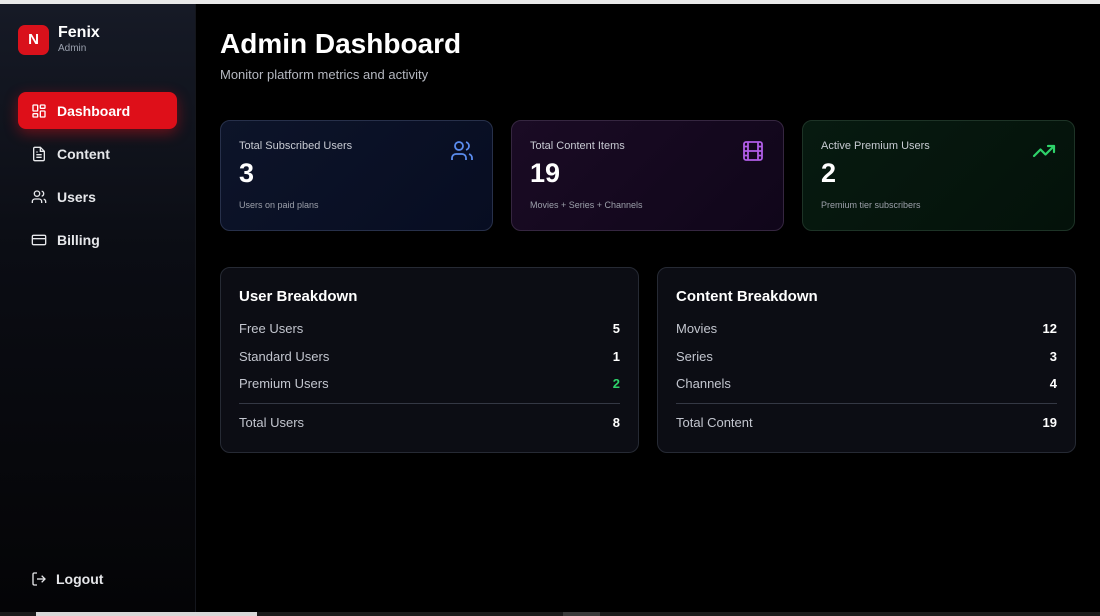 The width and height of the screenshot is (1100, 616). Describe the element at coordinates (697, 329) in the screenshot. I see `row-label: Movies` at that location.